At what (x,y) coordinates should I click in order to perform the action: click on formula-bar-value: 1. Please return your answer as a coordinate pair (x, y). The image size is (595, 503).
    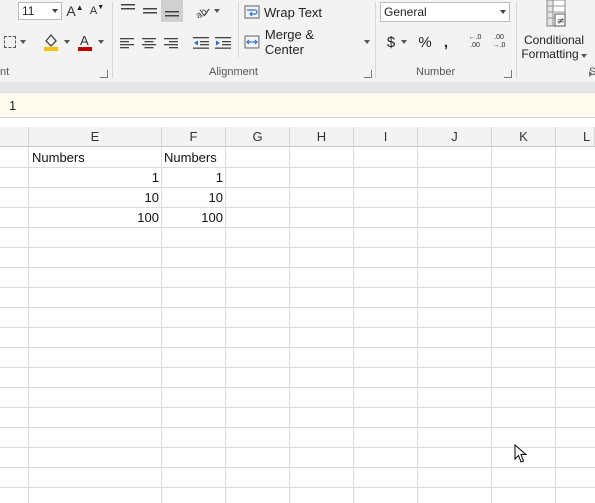
    Looking at the image, I should click on (13, 105).